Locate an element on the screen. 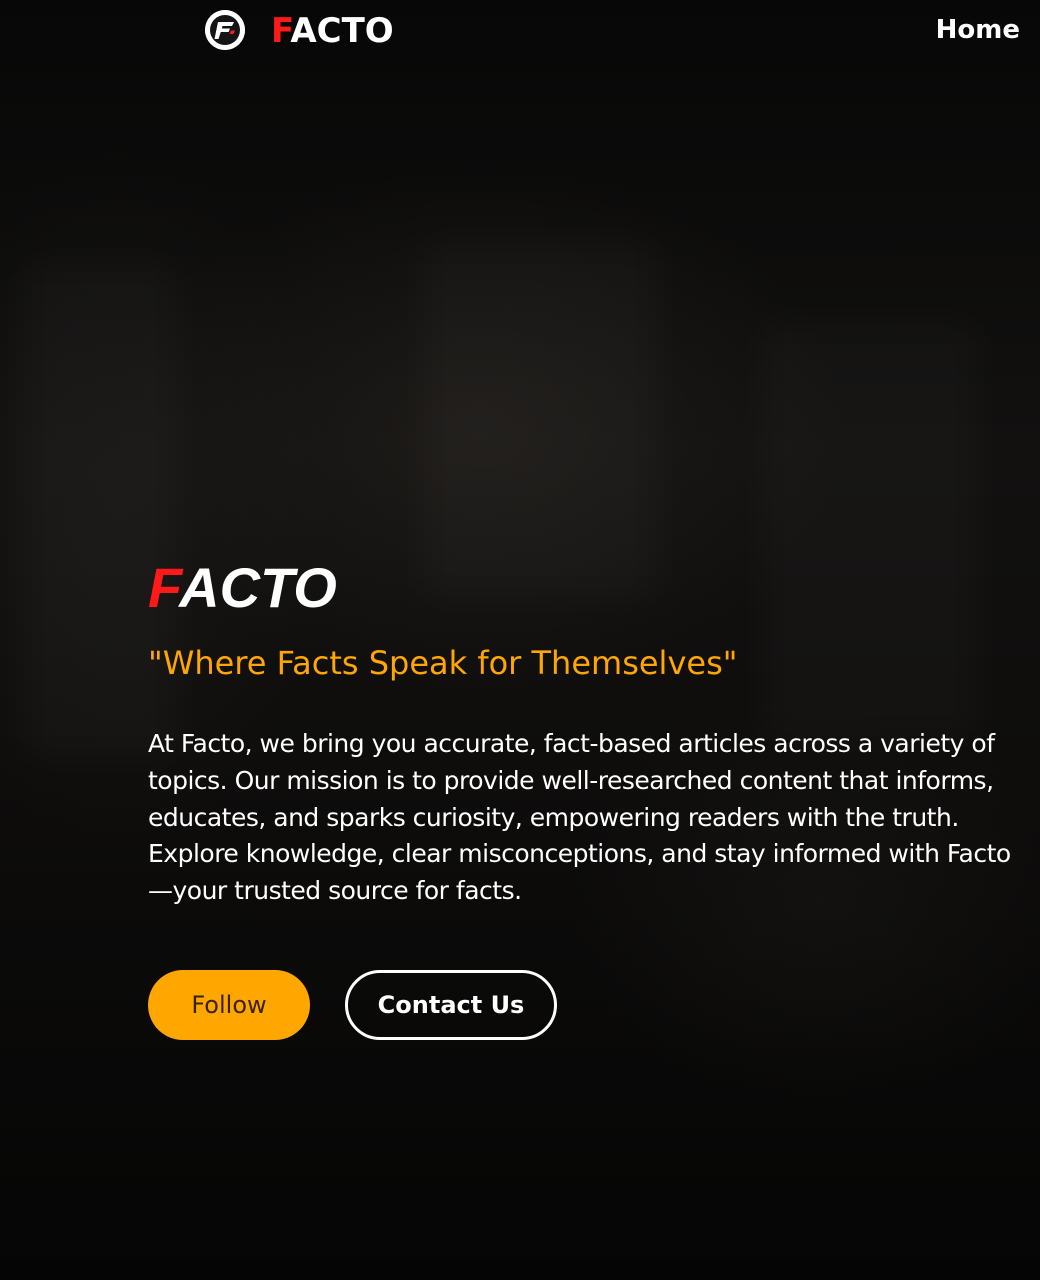 This screenshot has width=1040, height=1280. follow-button: Follow is located at coordinates (229, 1005).